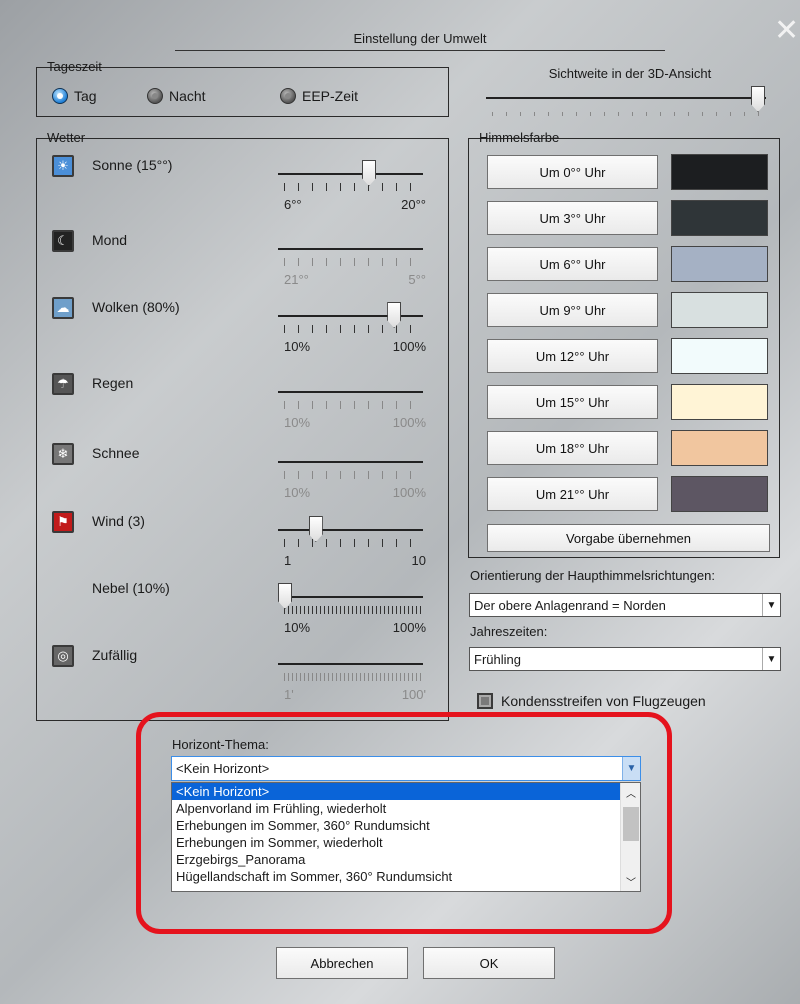 This screenshot has height=1004, width=800. I want to click on chevron-up-icon: ︿, so click(631, 792).